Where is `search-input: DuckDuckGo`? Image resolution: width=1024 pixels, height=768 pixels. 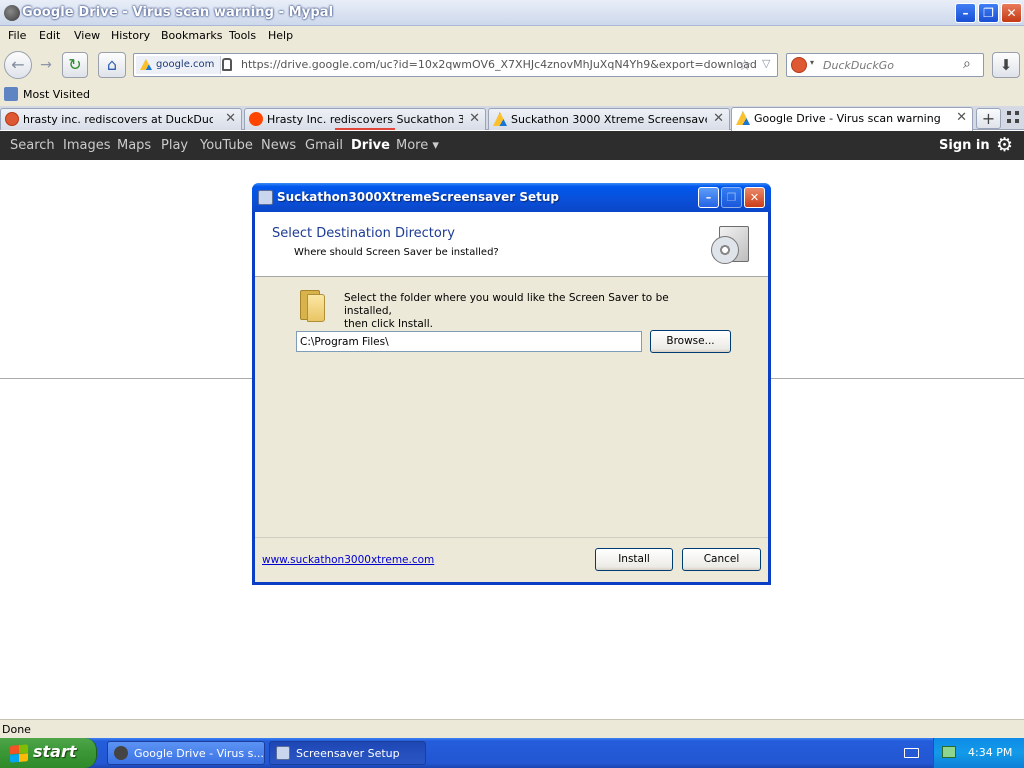
search-input: DuckDuckGo is located at coordinates (858, 65).